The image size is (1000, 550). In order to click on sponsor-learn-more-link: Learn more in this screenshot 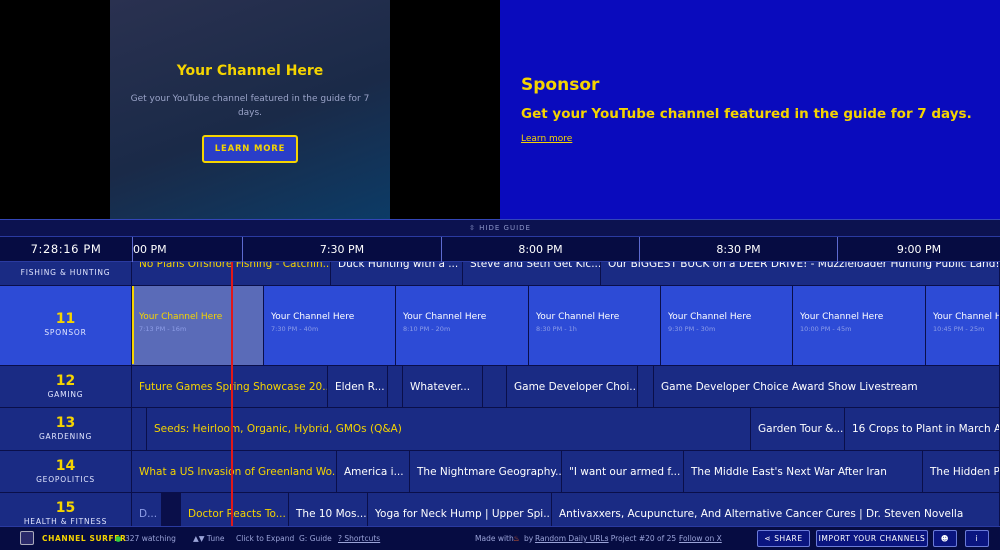, I will do `click(760, 139)`.